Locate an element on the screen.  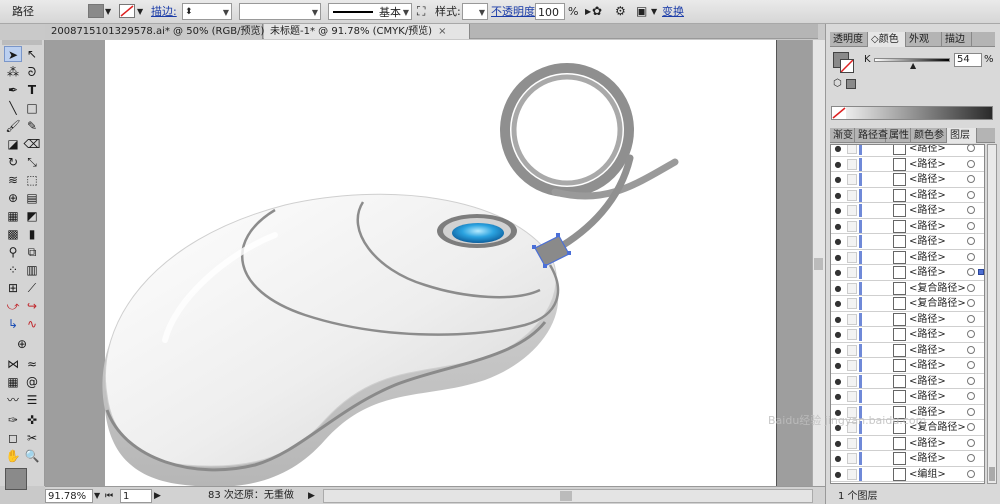
mesh-tool-icon: ▩ is located at coordinates (13, 234).